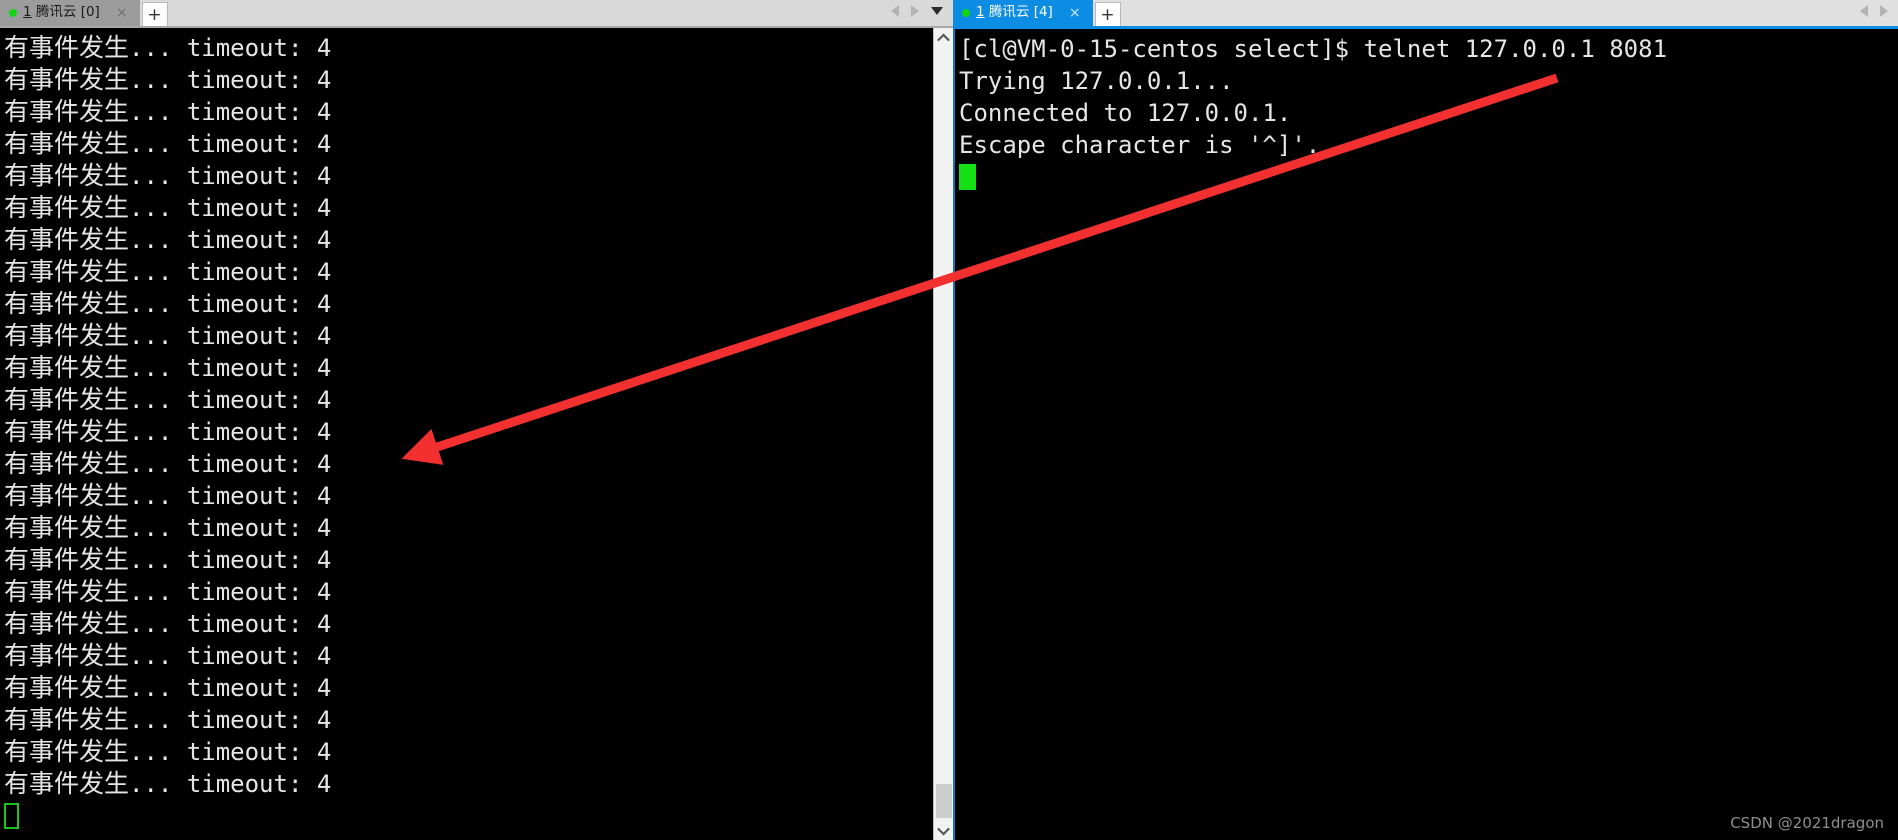 Image resolution: width=1898 pixels, height=840 pixels. What do you see at coordinates (1879, 13) in the screenshot?
I see `right-tab-nav` at bounding box center [1879, 13].